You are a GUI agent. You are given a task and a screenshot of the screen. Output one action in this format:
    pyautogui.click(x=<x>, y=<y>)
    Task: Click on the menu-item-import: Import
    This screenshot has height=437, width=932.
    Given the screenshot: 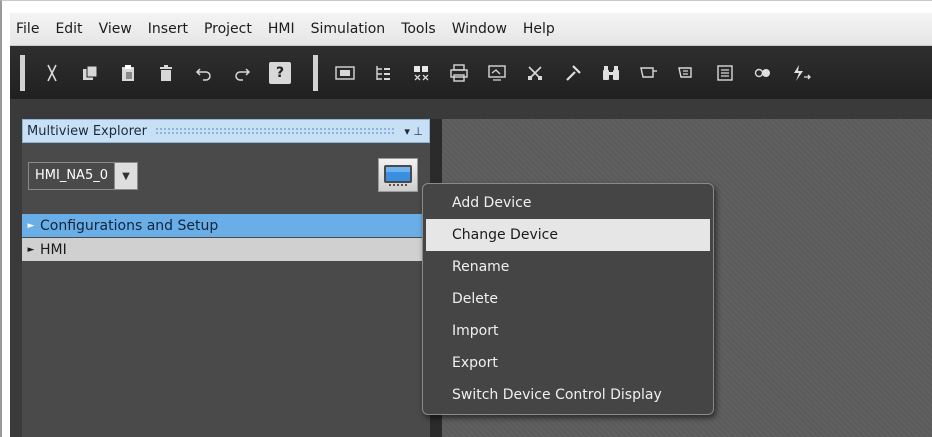 What is the action you would take?
    pyautogui.click(x=568, y=331)
    